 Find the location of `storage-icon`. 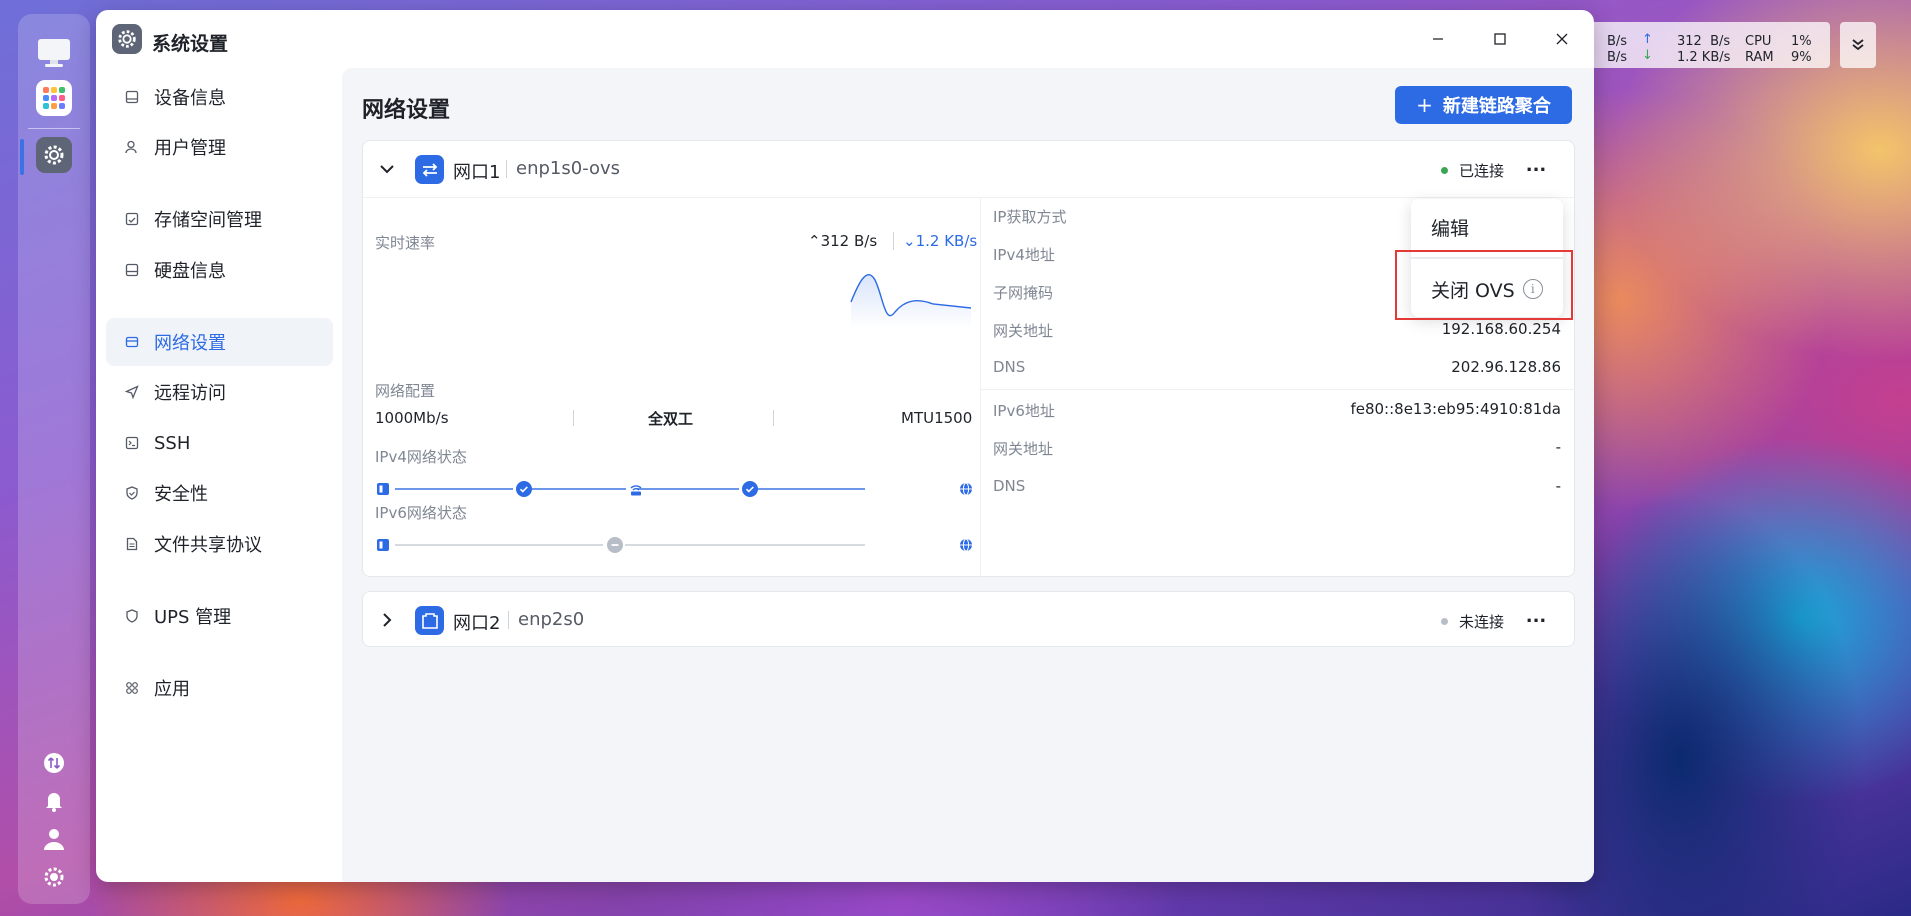

storage-icon is located at coordinates (132, 219).